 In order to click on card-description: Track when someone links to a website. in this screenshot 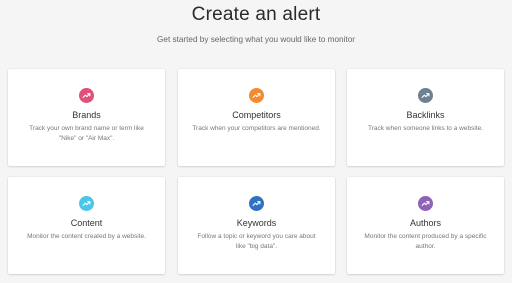, I will do `click(425, 128)`.